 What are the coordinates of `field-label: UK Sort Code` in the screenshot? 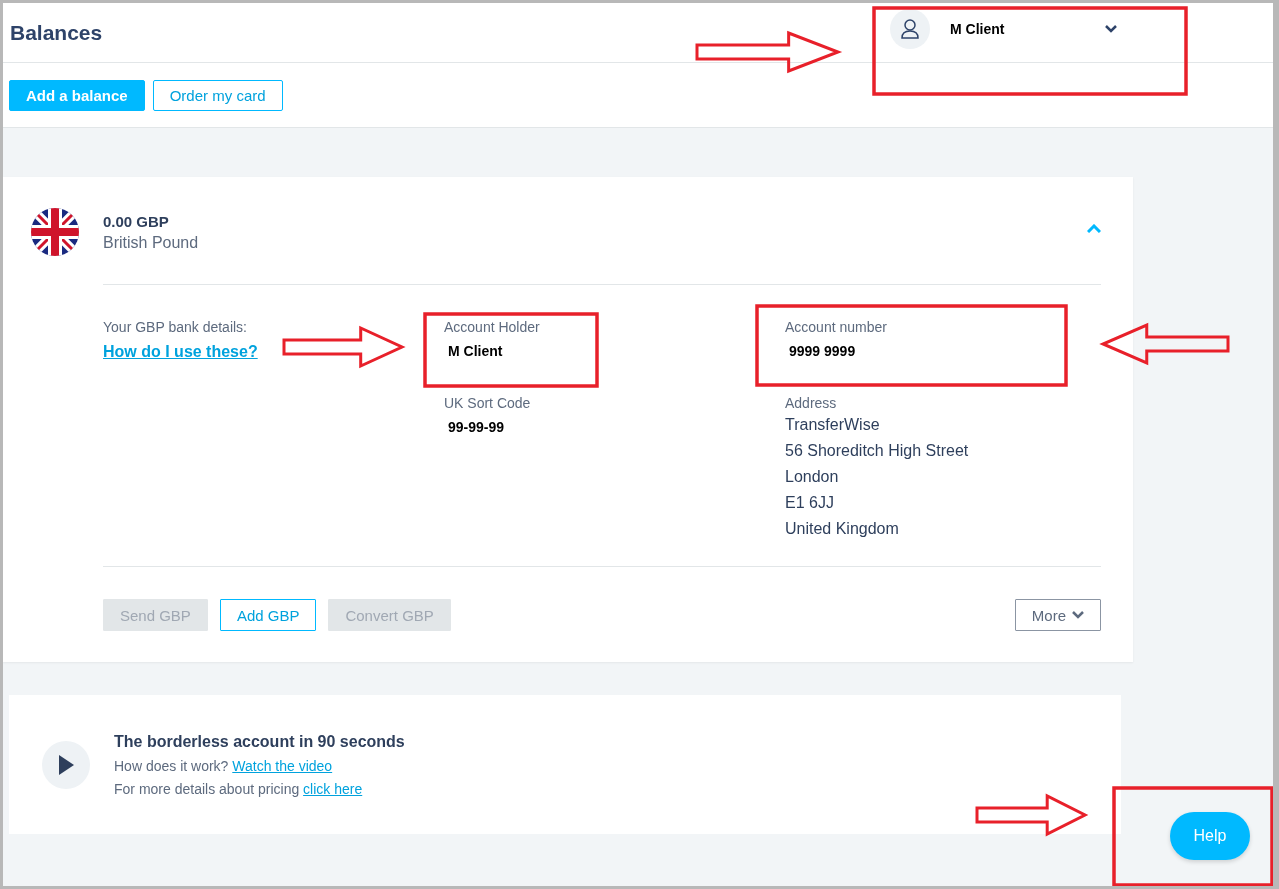 It's located at (488, 403).